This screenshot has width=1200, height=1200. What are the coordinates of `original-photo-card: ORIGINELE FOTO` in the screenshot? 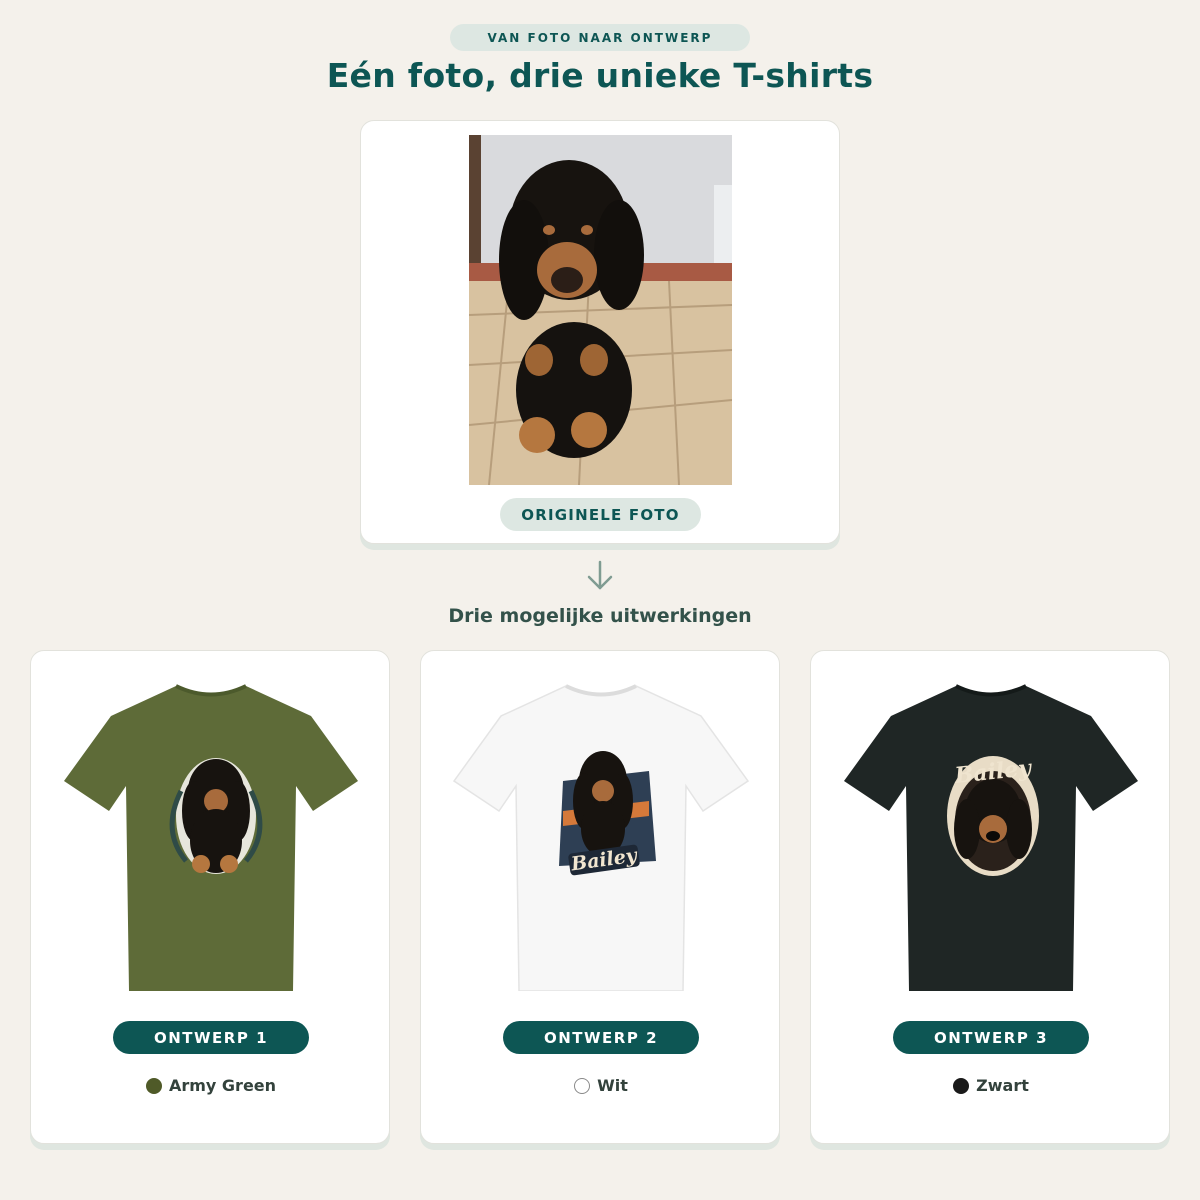 It's located at (600, 332).